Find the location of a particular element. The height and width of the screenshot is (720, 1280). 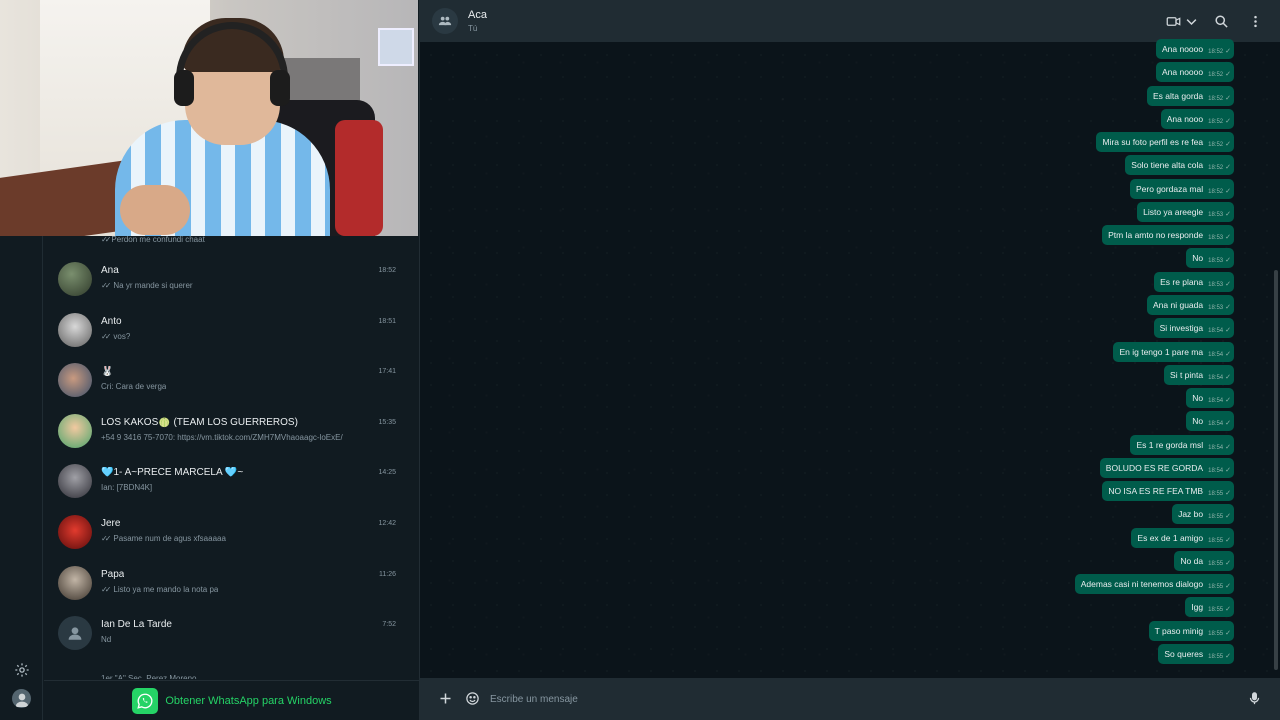

message-bubble: Igg 18:55 ✓ is located at coordinates (1209, 607).